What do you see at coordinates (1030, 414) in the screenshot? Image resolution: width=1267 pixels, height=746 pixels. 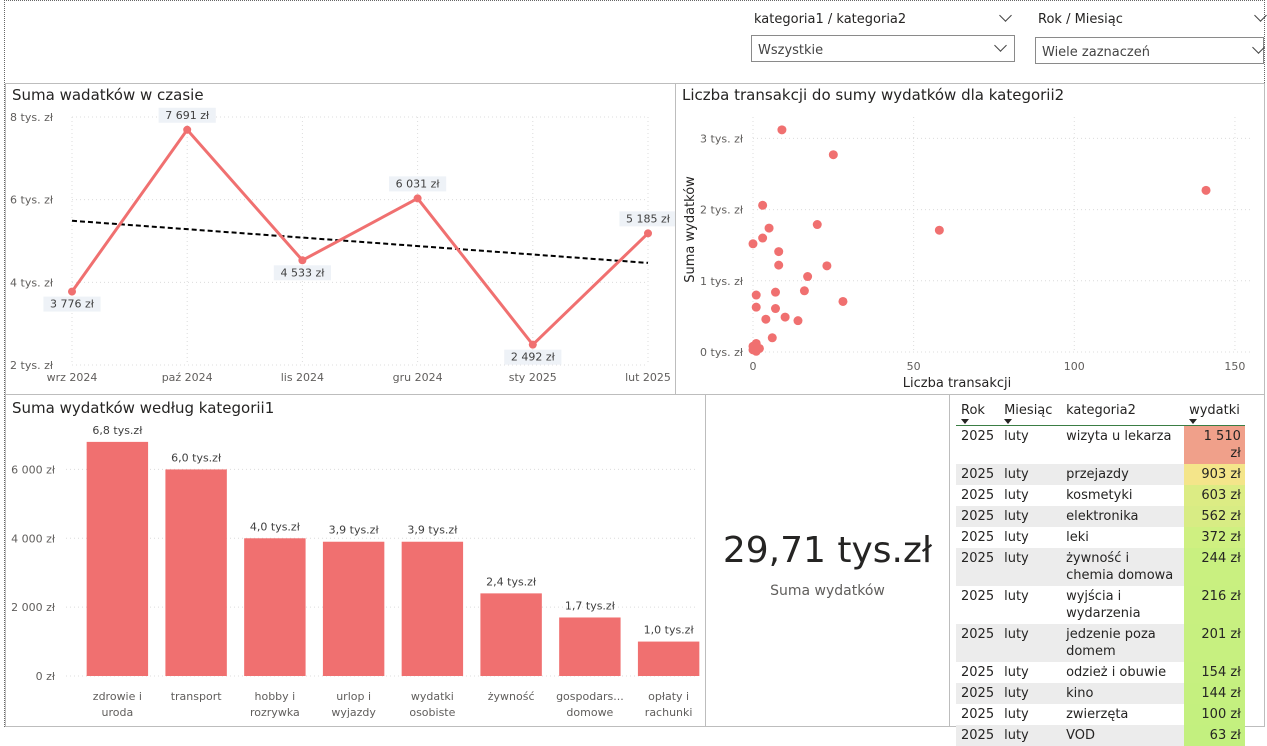 I see `column-header-miesiac: Miesiąc` at bounding box center [1030, 414].